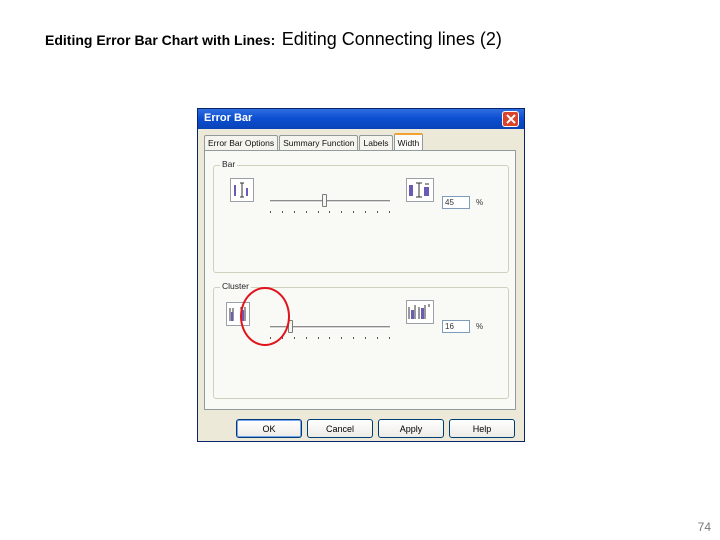 Image resolution: width=720 pixels, height=540 pixels. What do you see at coordinates (242, 190) in the screenshot?
I see `narrow-bar-icon` at bounding box center [242, 190].